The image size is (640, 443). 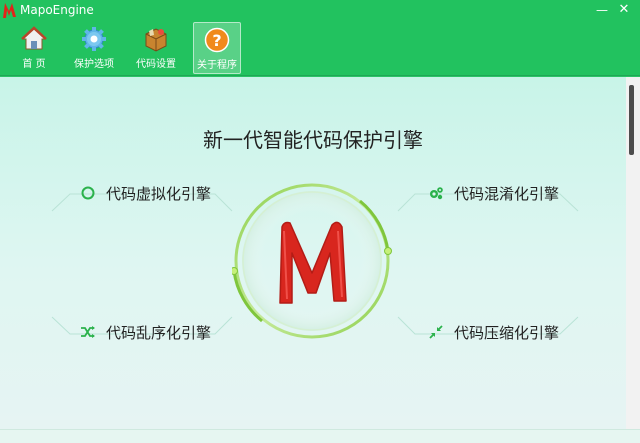 What do you see at coordinates (312, 261) in the screenshot?
I see `center-emblem` at bounding box center [312, 261].